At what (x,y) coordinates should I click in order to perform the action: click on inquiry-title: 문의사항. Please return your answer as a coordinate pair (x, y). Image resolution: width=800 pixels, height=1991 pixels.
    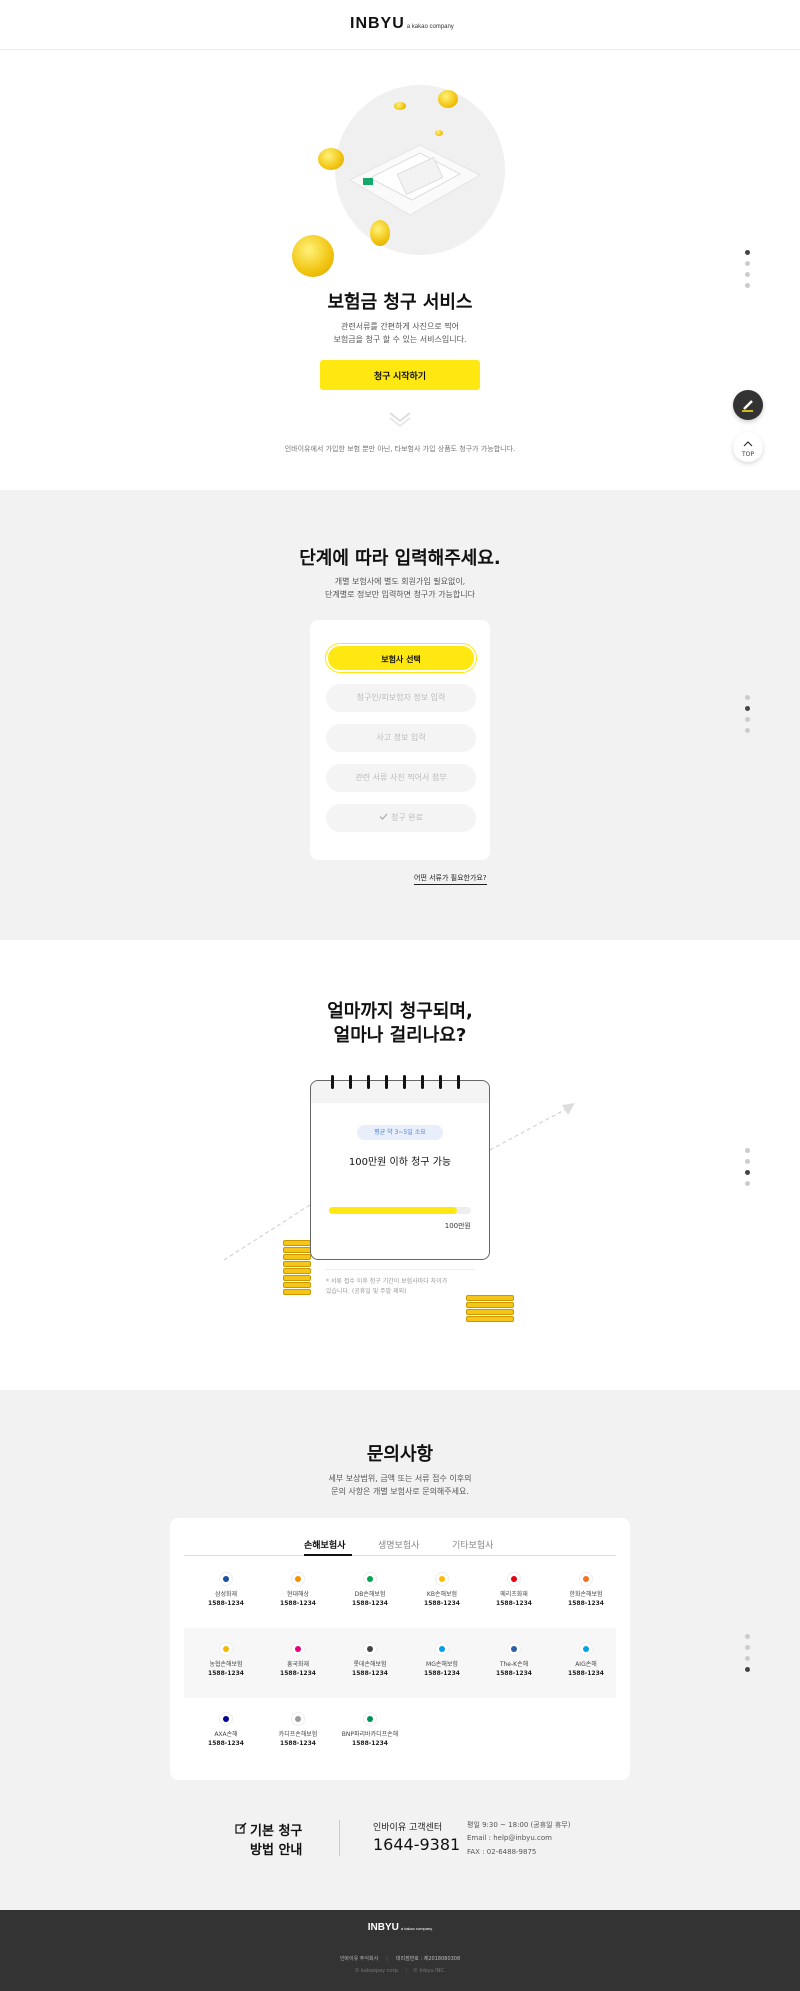
    Looking at the image, I should click on (400, 1454).